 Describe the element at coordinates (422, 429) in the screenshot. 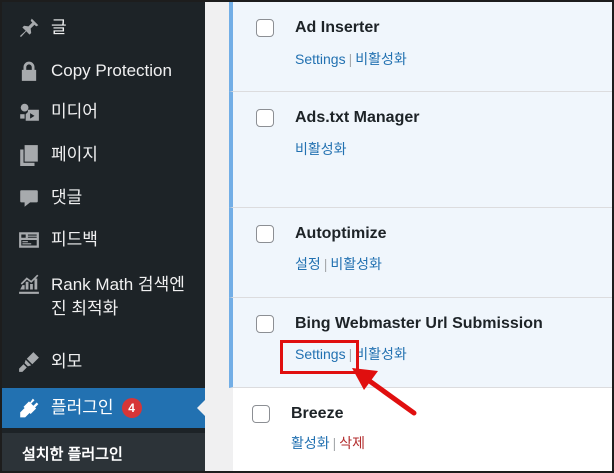

I see `plugin-row-breeze: Breeze 활성화 | 삭제` at that location.